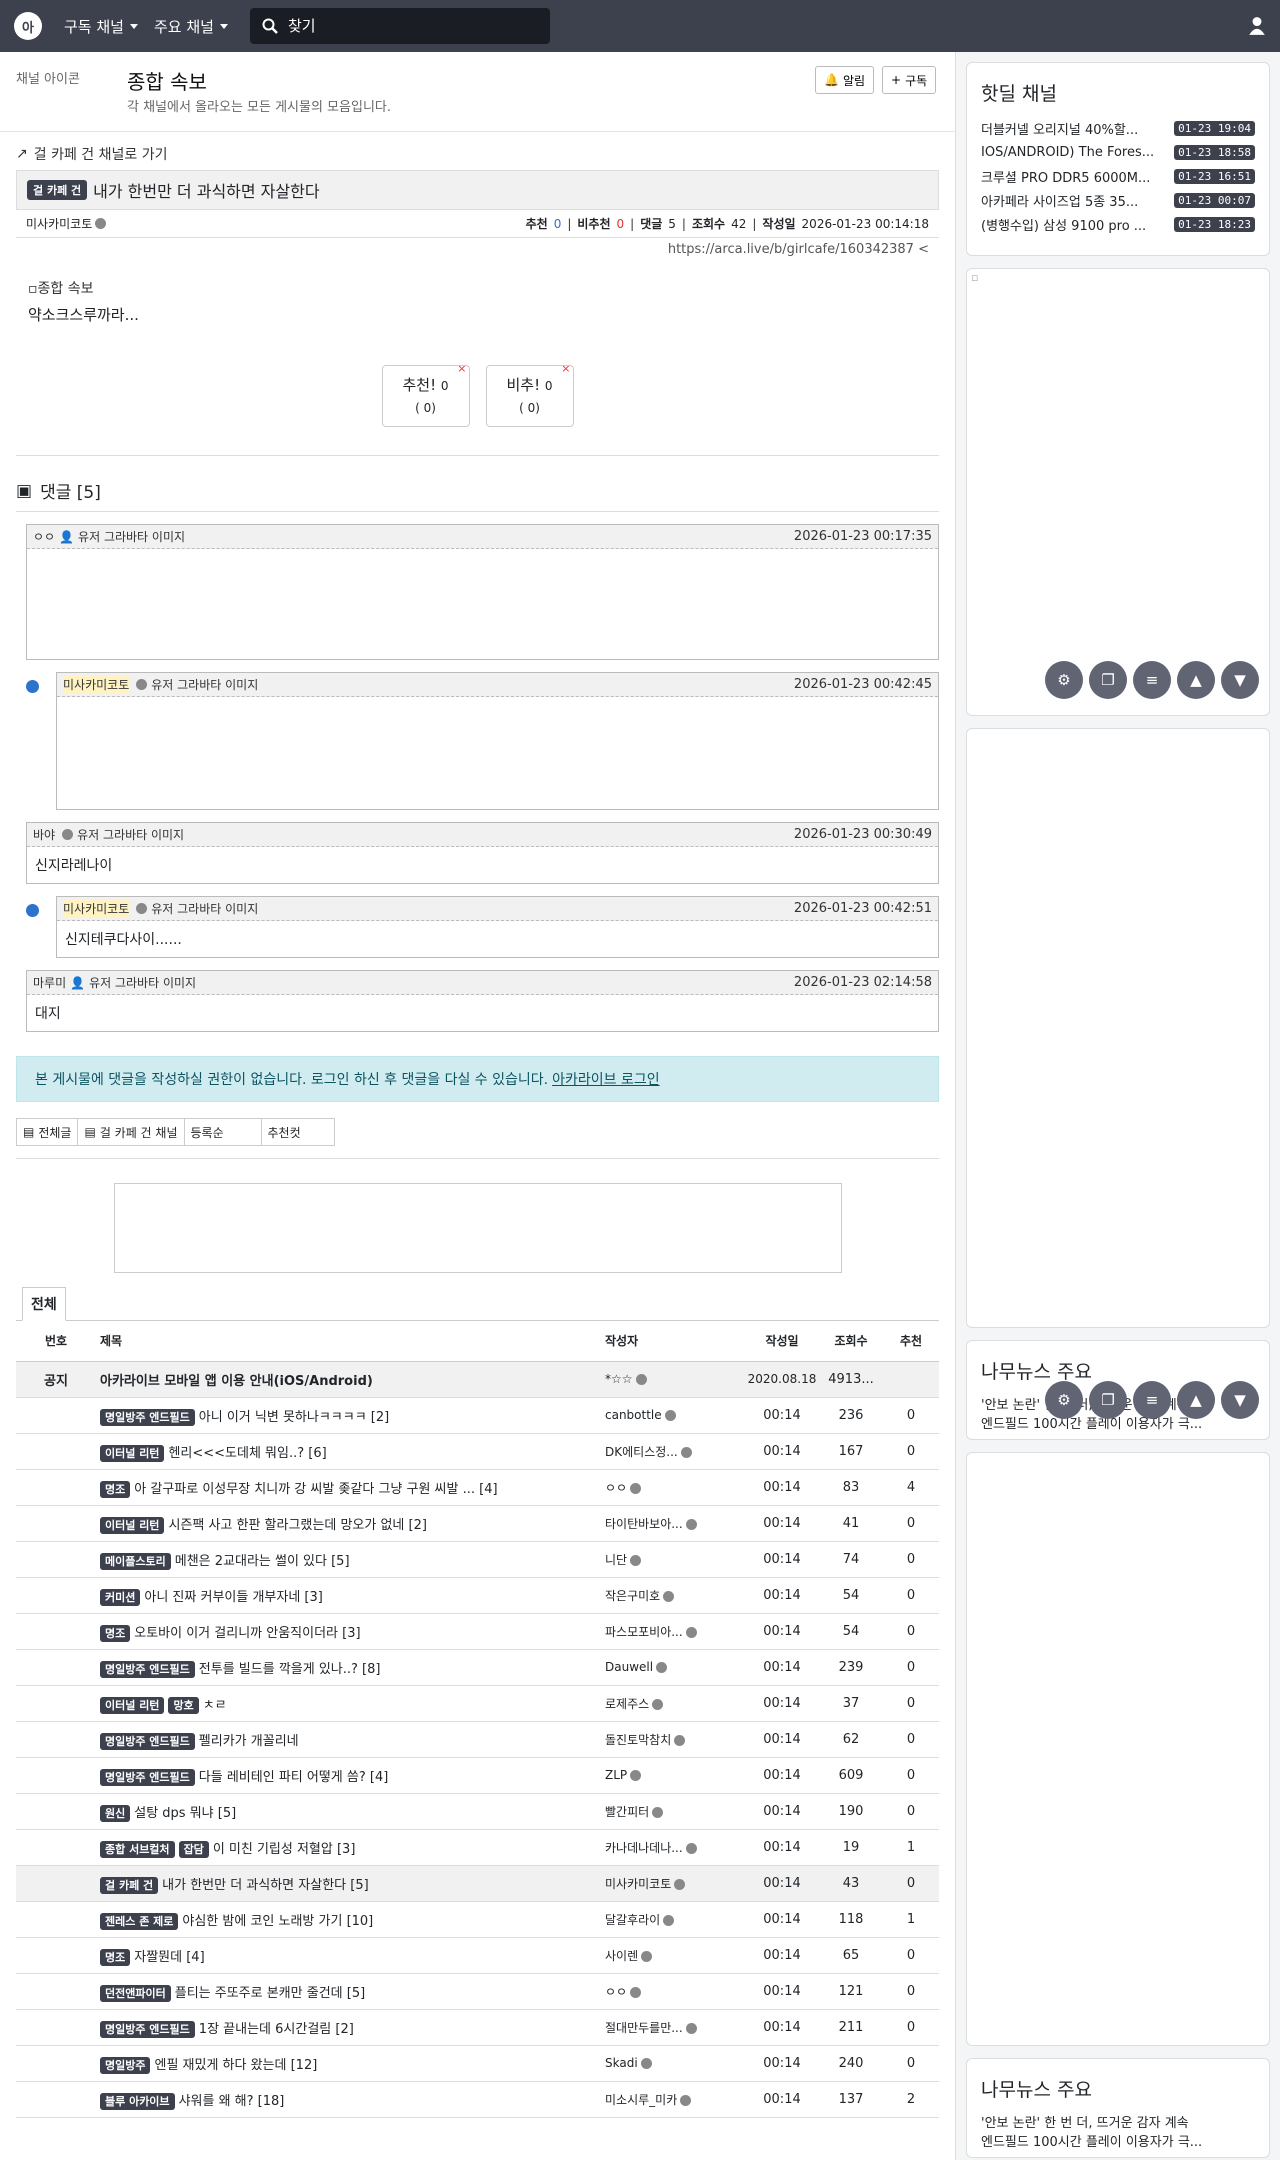  What do you see at coordinates (59, 223) in the screenshot?
I see `article-author: 미사카미코토` at bounding box center [59, 223].